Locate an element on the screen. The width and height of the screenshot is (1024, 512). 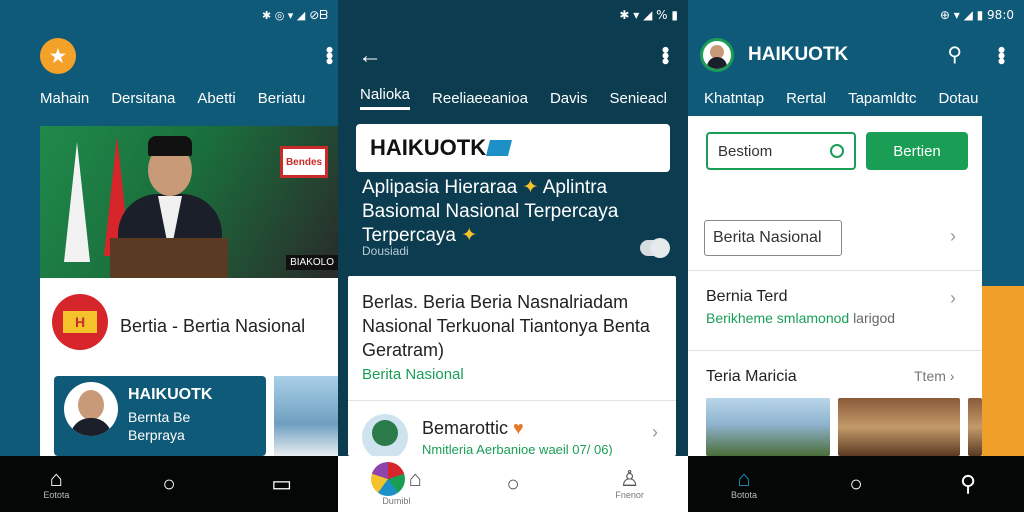
hero-caption: BIAKOLO is located at coordinates (312, 262).